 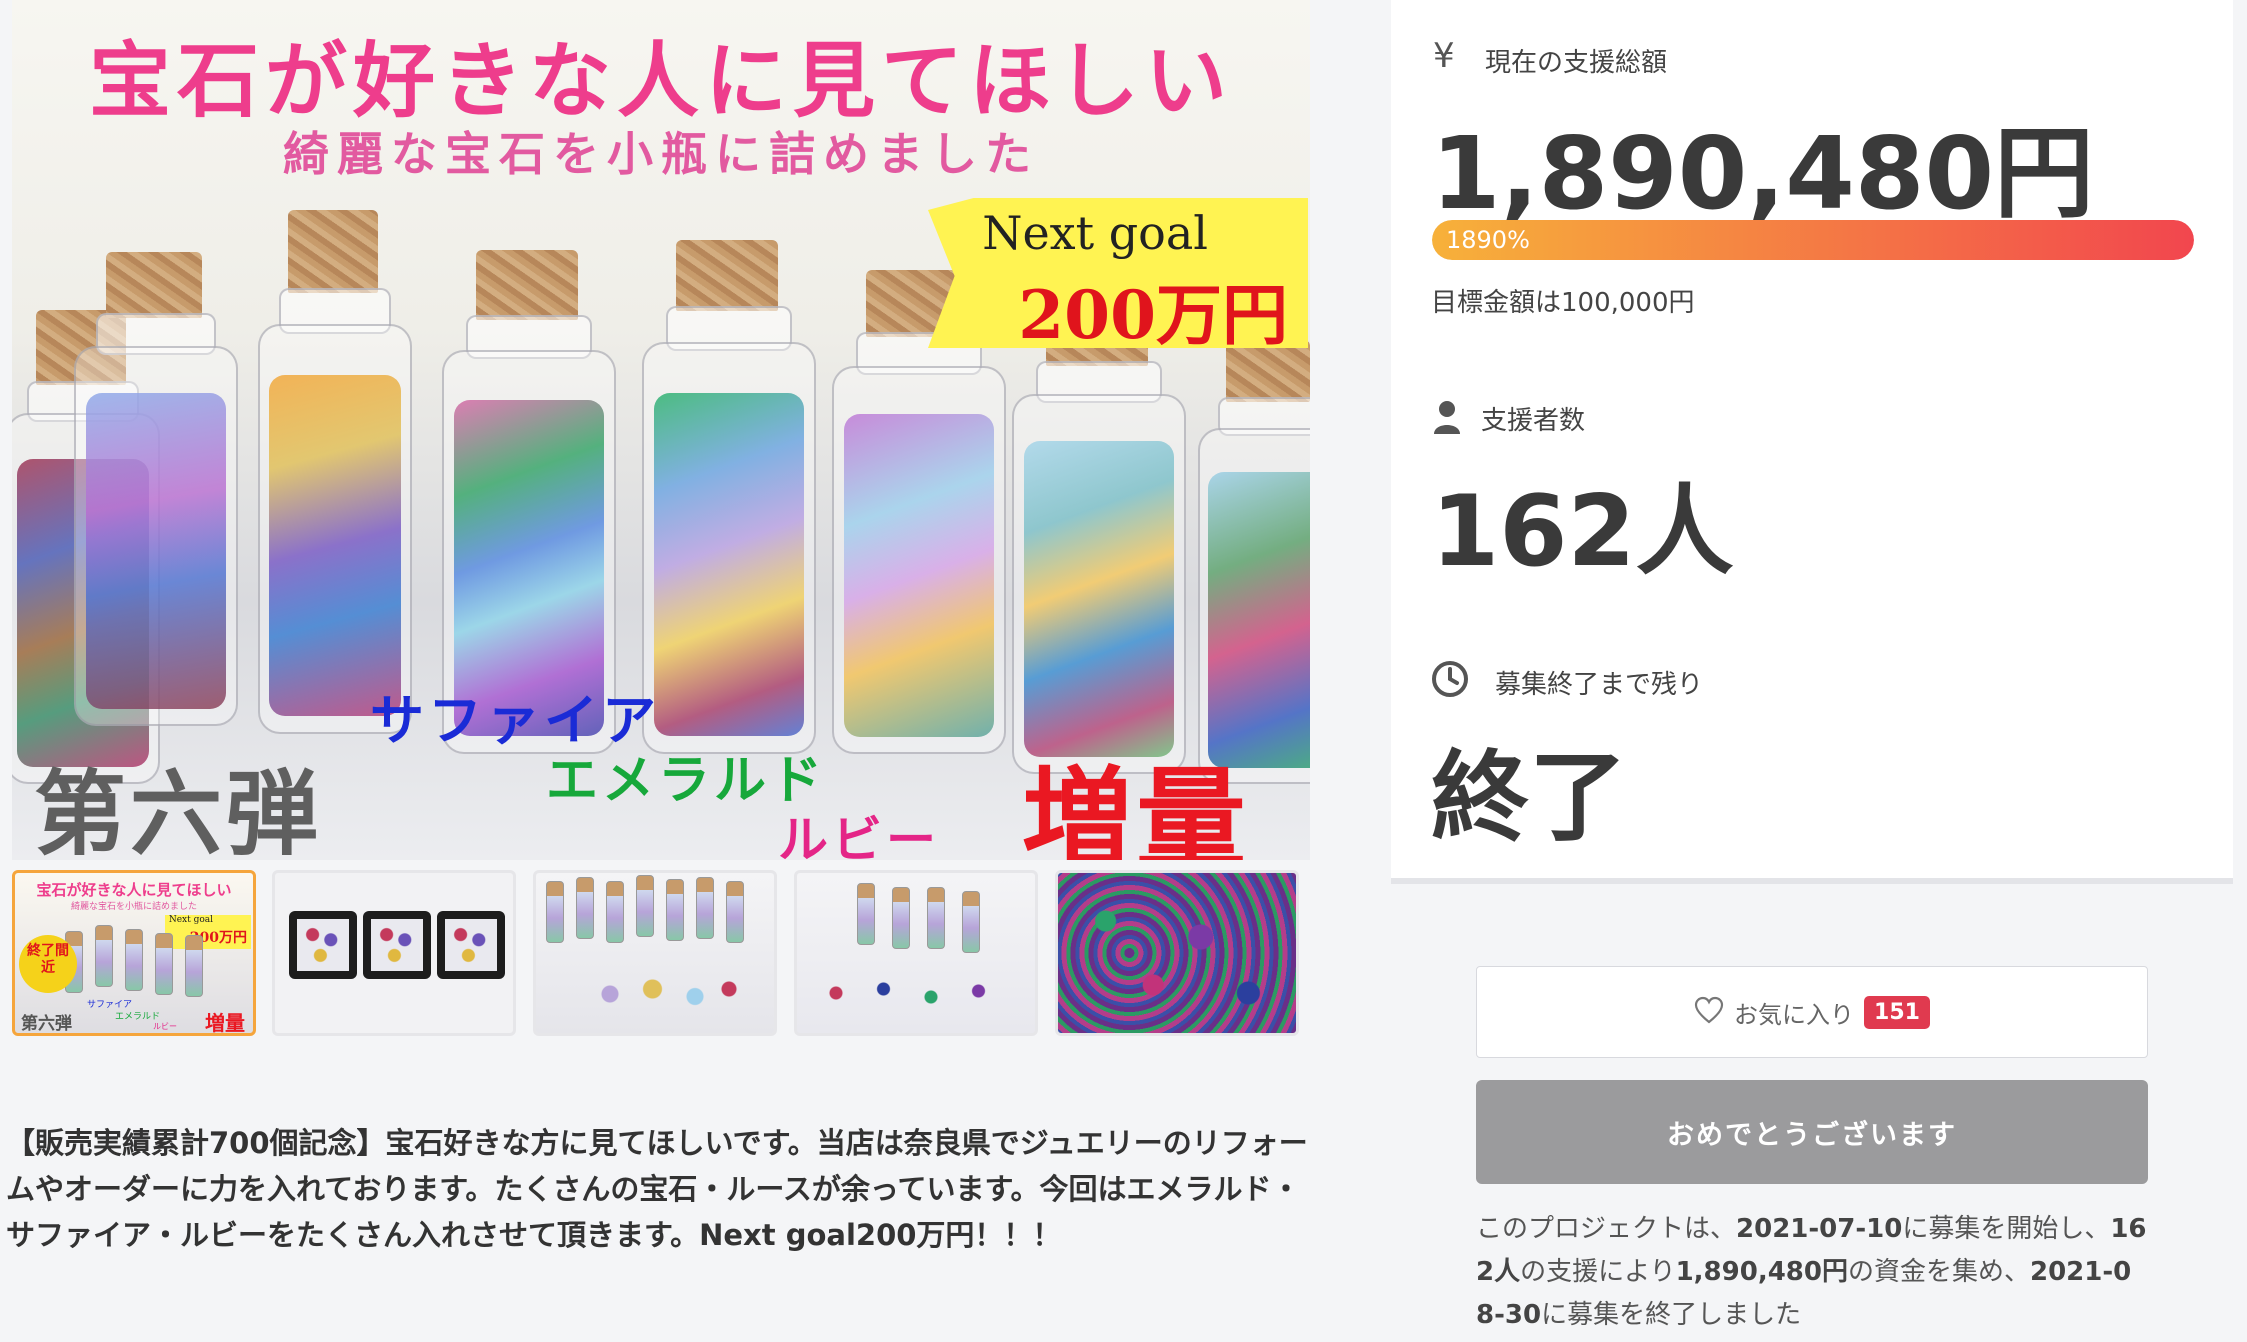 I want to click on thumb-ruby: ルビー, so click(x=165, y=1026).